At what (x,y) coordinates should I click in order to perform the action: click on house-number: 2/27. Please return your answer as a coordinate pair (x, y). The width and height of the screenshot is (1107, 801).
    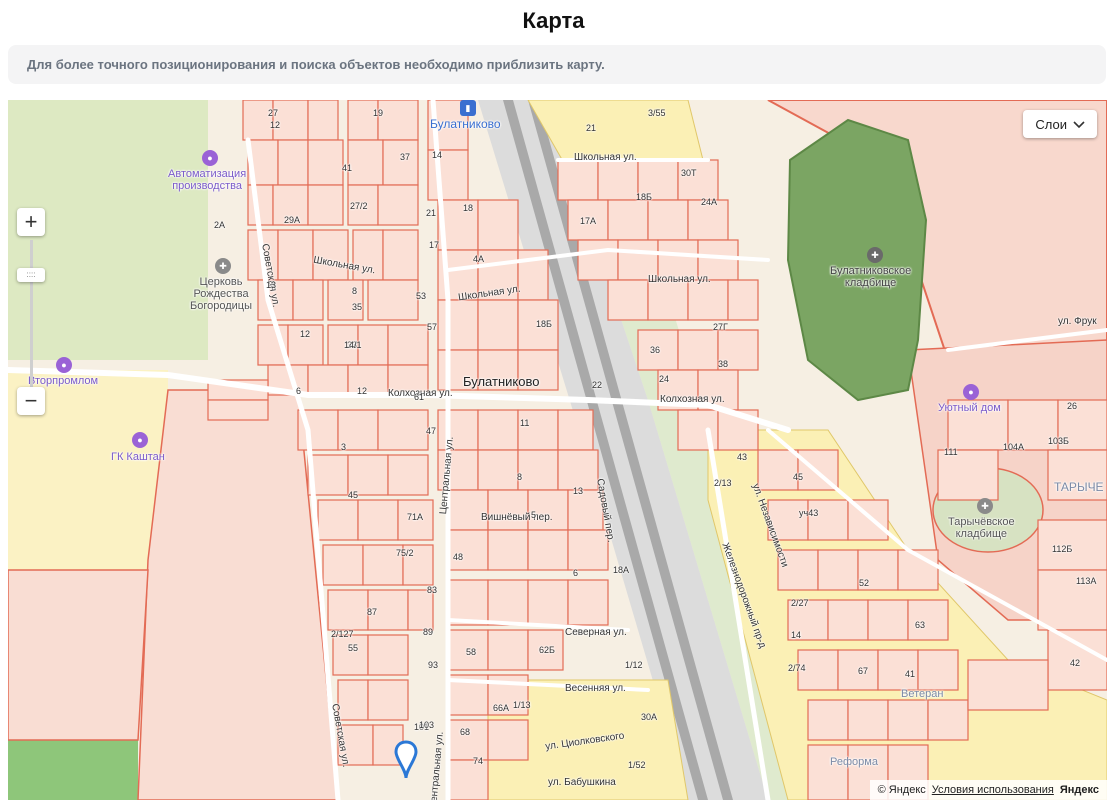
    Looking at the image, I should click on (800, 603).